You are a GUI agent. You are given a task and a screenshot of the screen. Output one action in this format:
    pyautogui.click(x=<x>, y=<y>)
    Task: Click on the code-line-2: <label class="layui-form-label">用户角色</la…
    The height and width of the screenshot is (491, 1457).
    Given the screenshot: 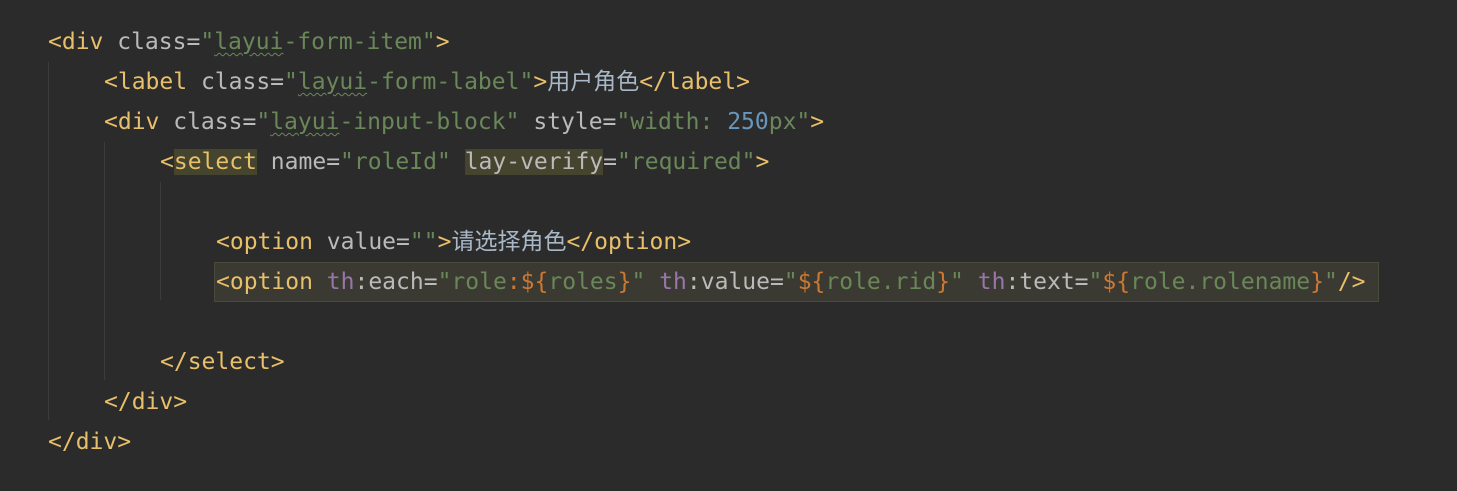 What is the action you would take?
    pyautogui.click(x=427, y=82)
    